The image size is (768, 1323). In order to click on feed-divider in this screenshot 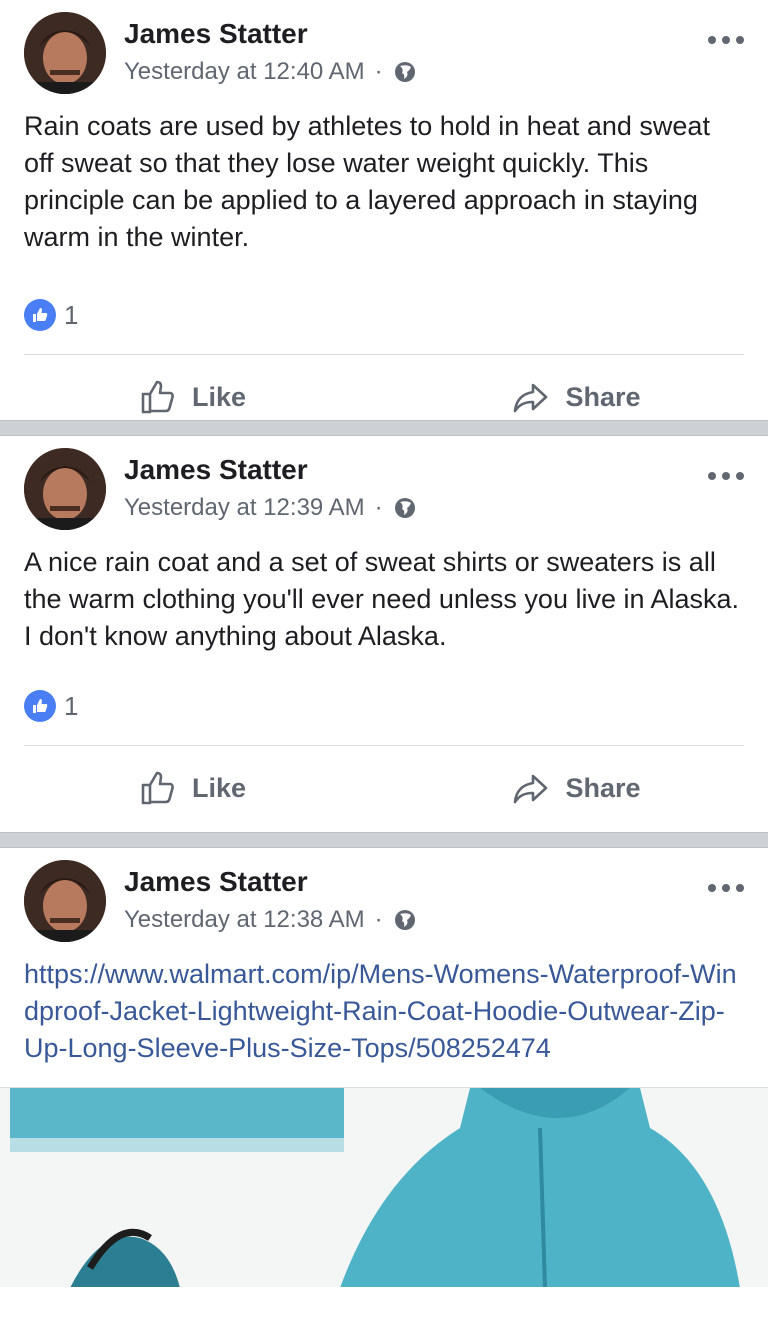, I will do `click(384, 840)`.